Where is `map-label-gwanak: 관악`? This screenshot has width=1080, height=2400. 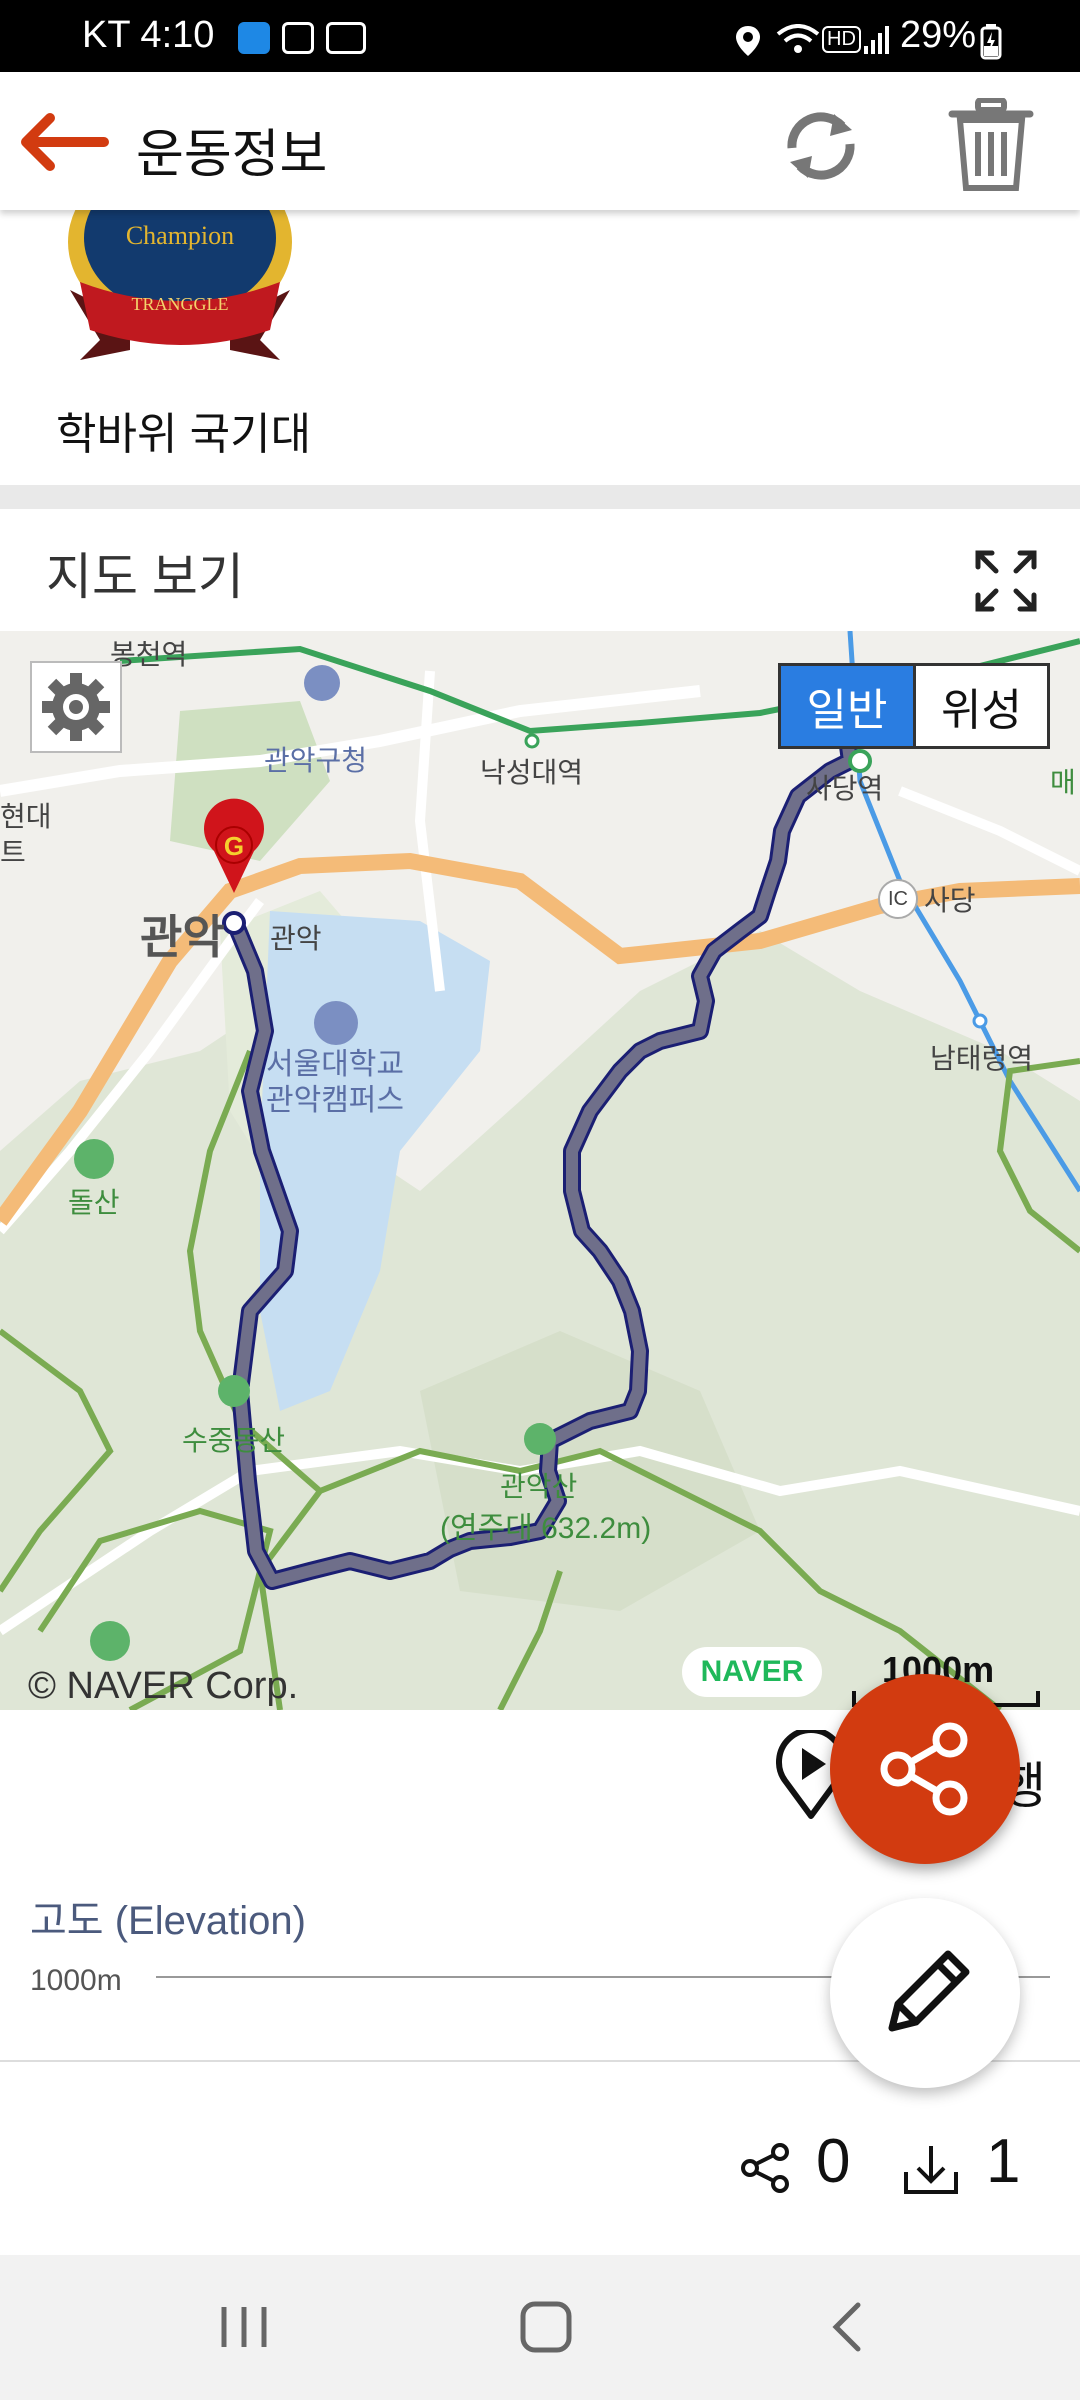
map-label-gwanak: 관악 is located at coordinates (296, 938).